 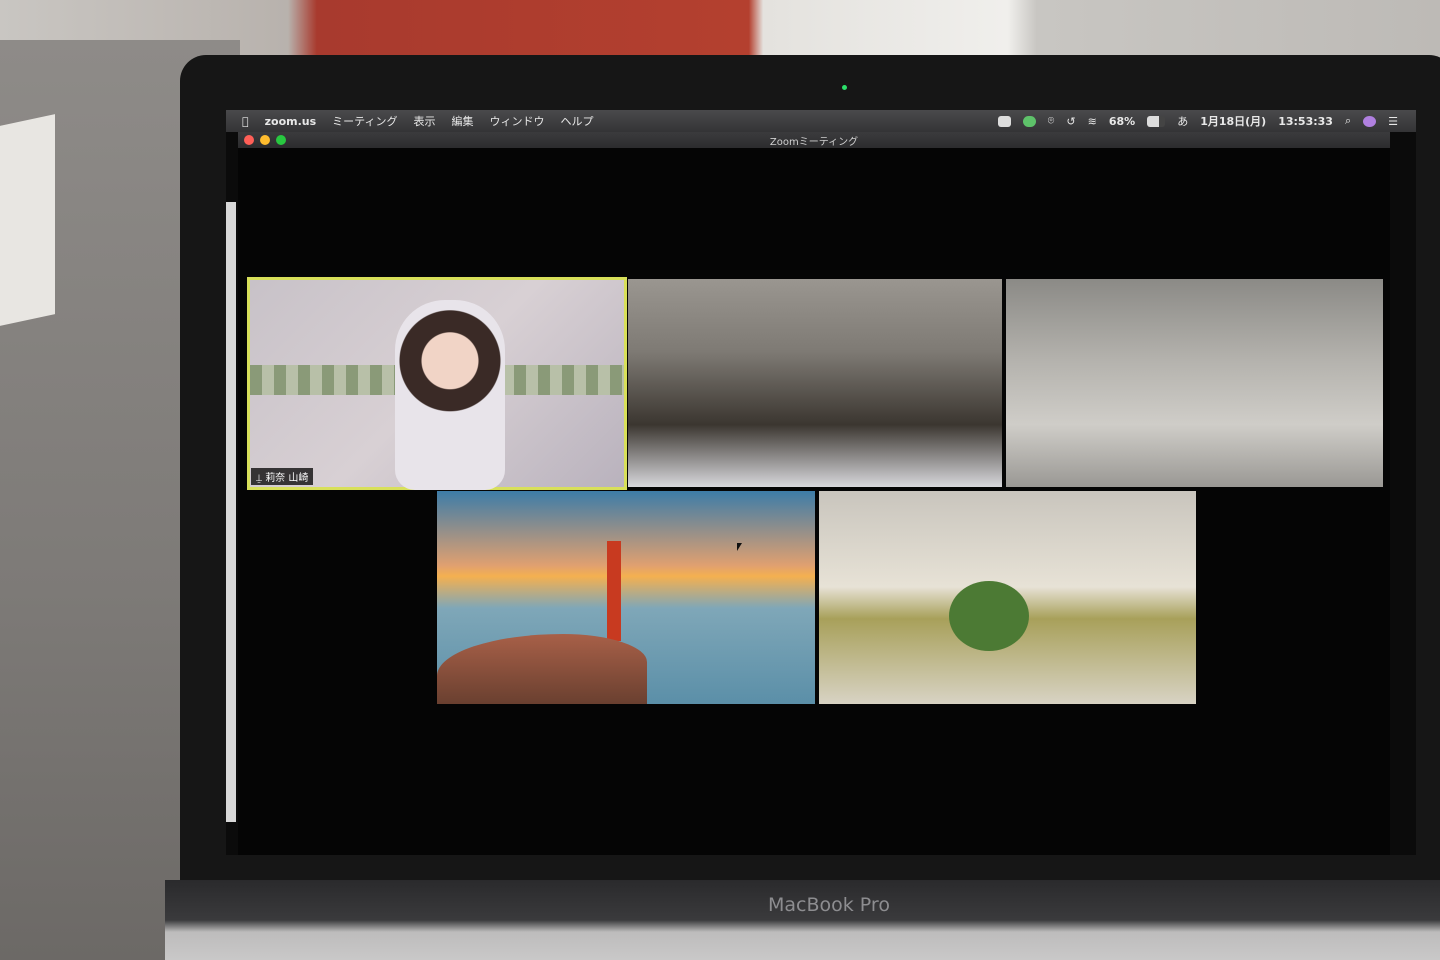 What do you see at coordinates (1092, 121) in the screenshot?
I see `wifi-icon: ≋` at bounding box center [1092, 121].